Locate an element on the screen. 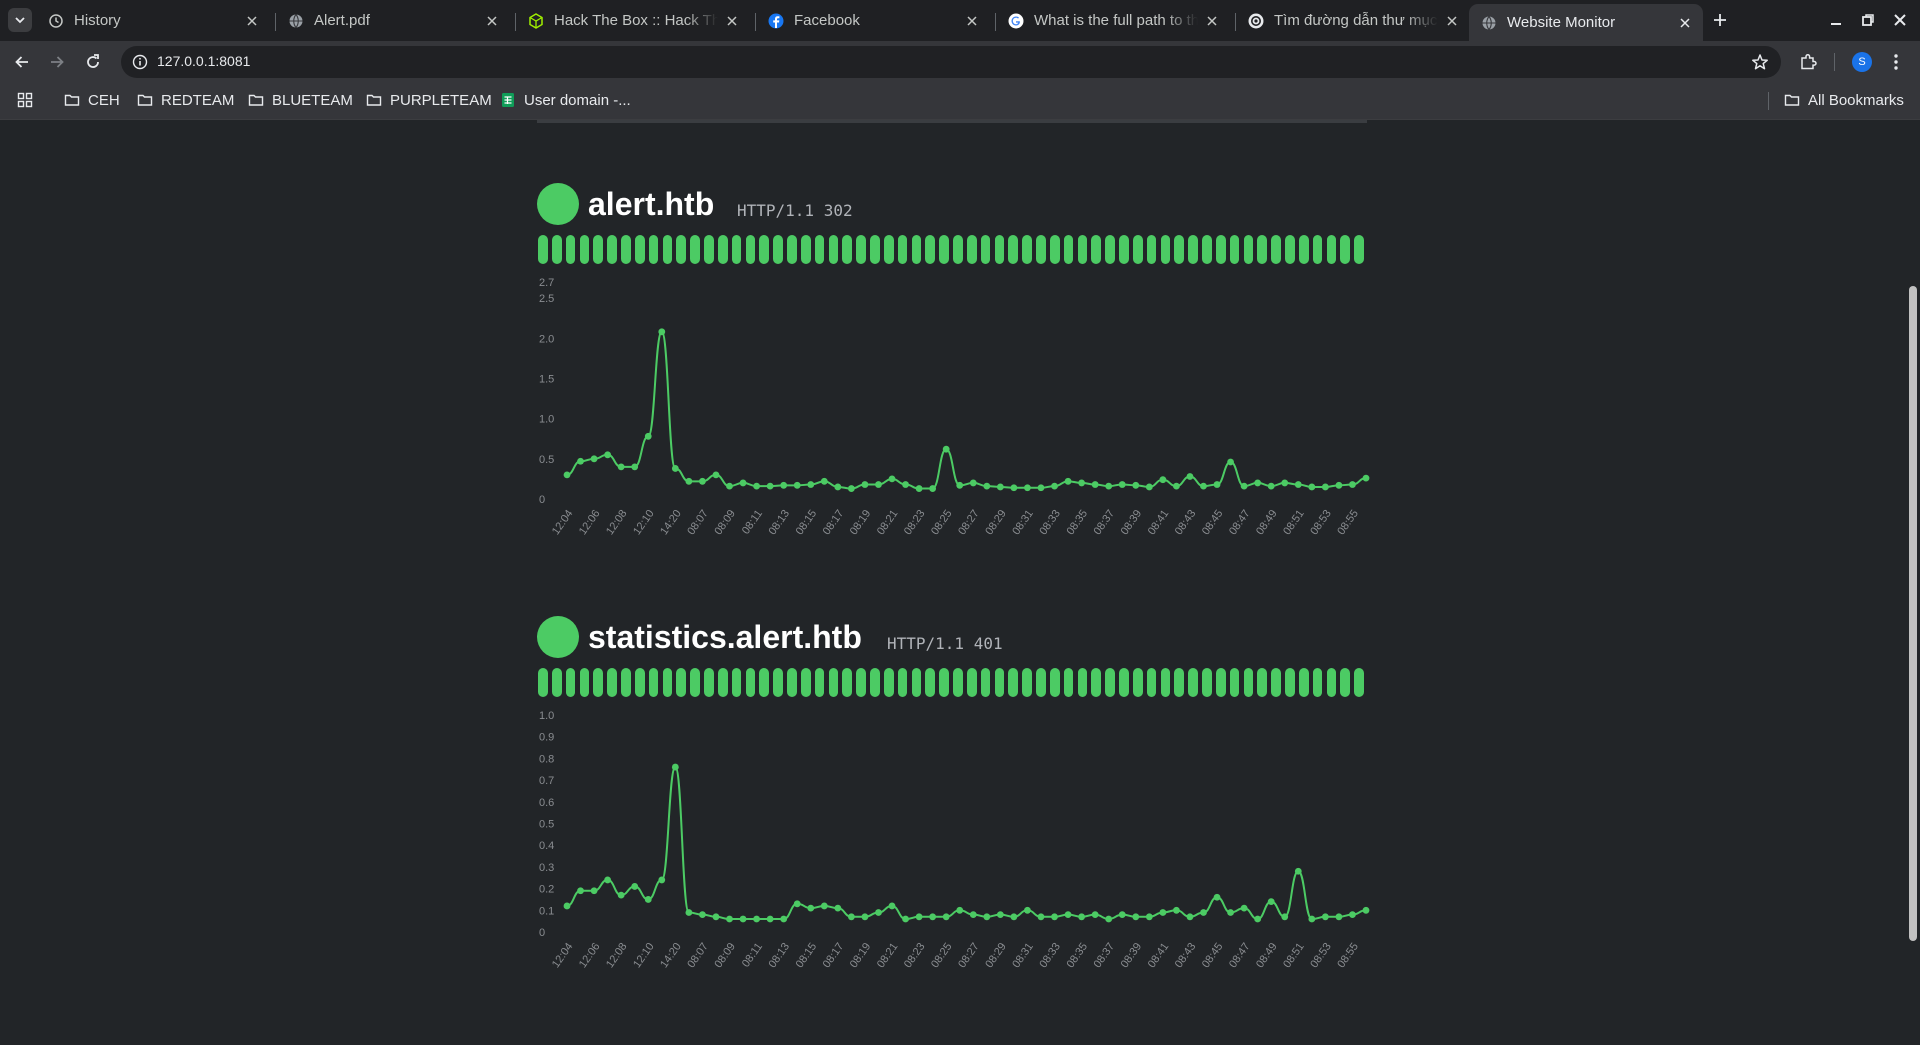  apps-grid-icon is located at coordinates (25, 100).